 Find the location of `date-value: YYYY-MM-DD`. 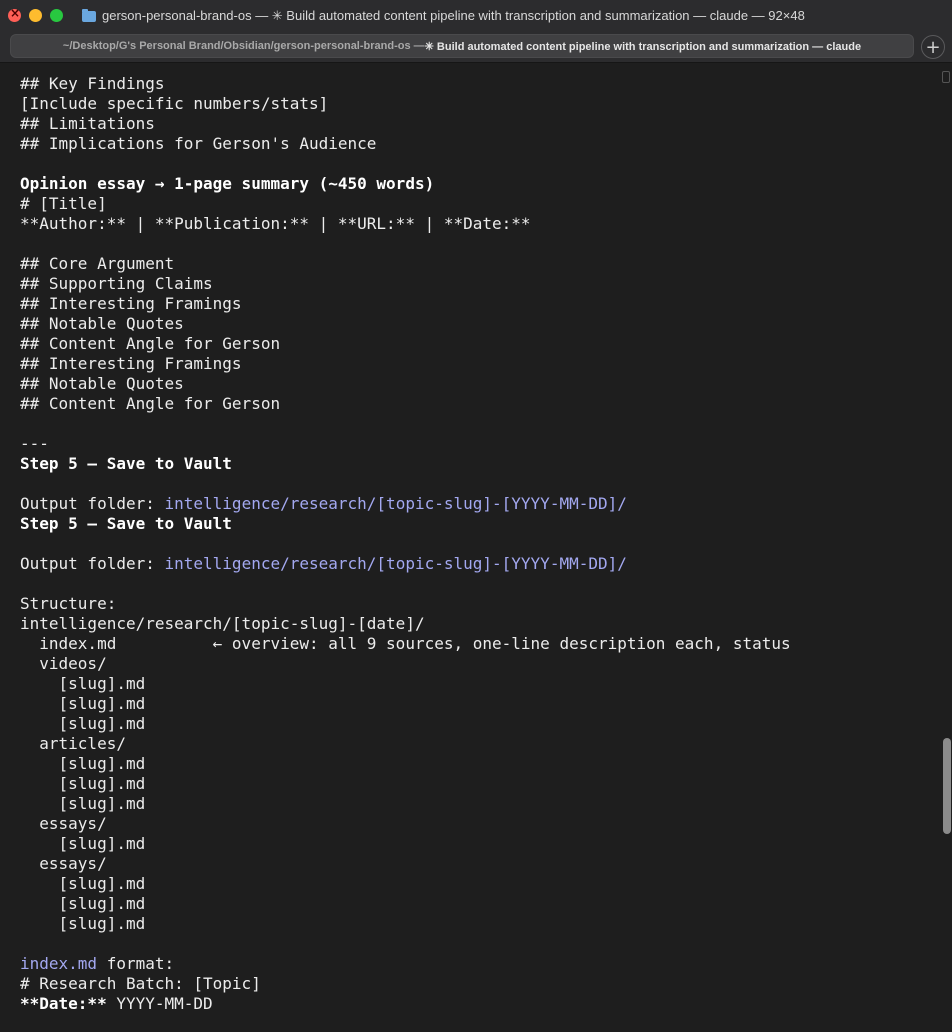

date-value: YYYY-MM-DD is located at coordinates (159, 1003).